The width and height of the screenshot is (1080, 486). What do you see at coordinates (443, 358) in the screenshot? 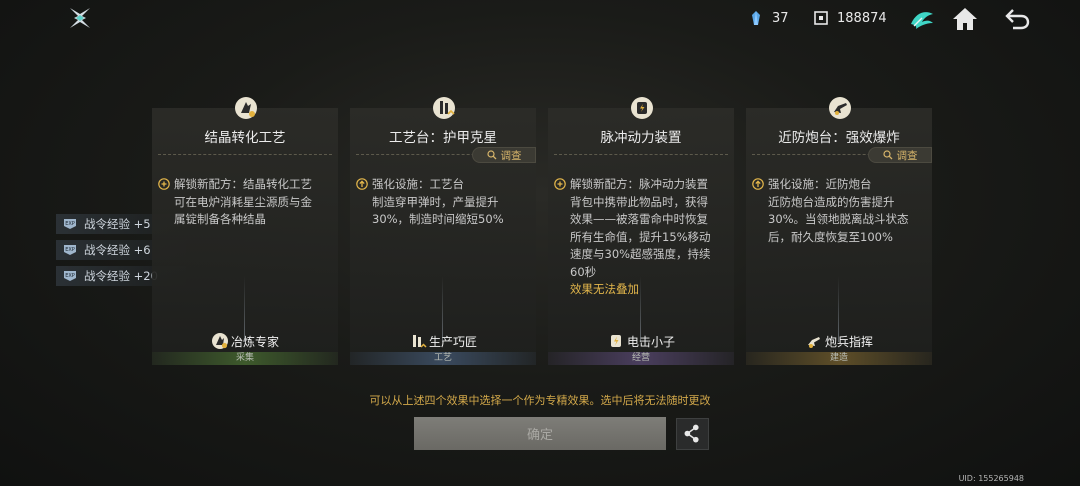
I see `category-bar: 工艺` at bounding box center [443, 358].